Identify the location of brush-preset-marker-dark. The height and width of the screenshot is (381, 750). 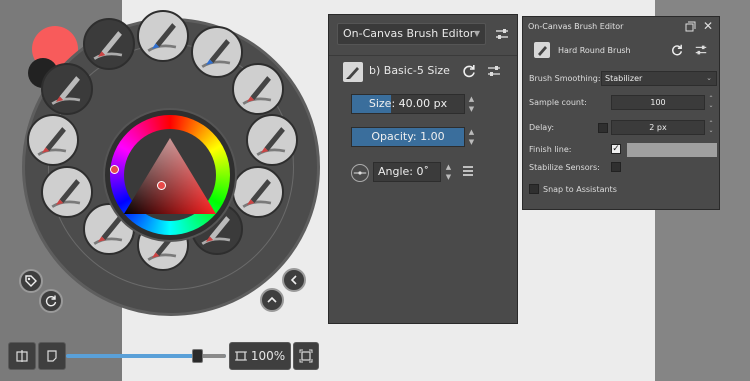
(67, 89).